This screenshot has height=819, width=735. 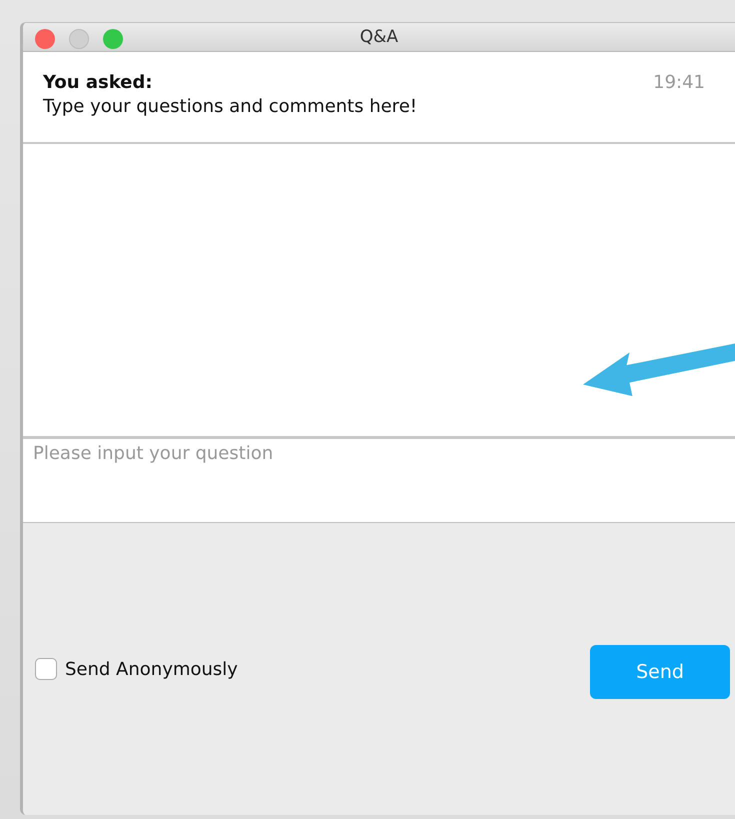 What do you see at coordinates (679, 82) in the screenshot?
I see `message-time: 19:41` at bounding box center [679, 82].